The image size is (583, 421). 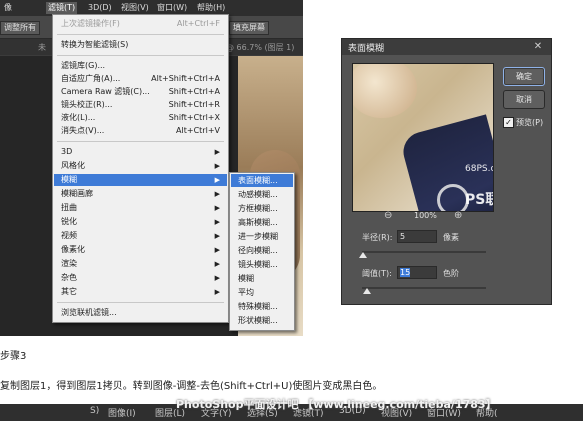 I want to click on menu-item-label: 渲染, so click(x=69, y=263).